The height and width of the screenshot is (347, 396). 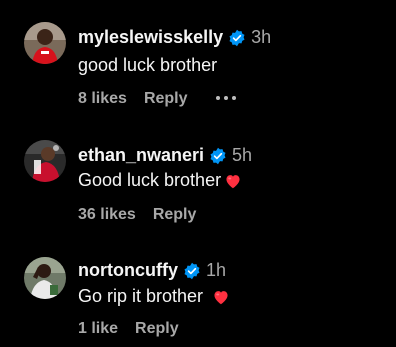 I want to click on username-row: ethan_nwaneri 5h, so click(x=165, y=155).